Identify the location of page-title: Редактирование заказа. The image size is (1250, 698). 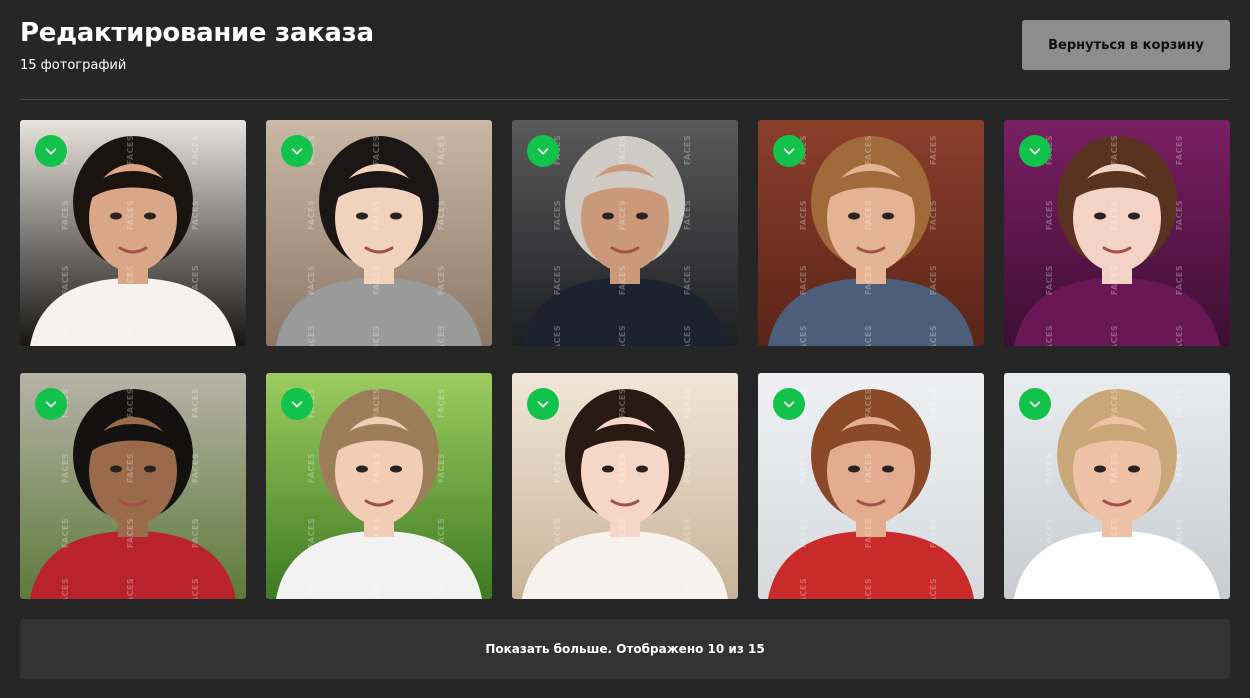
(197, 33).